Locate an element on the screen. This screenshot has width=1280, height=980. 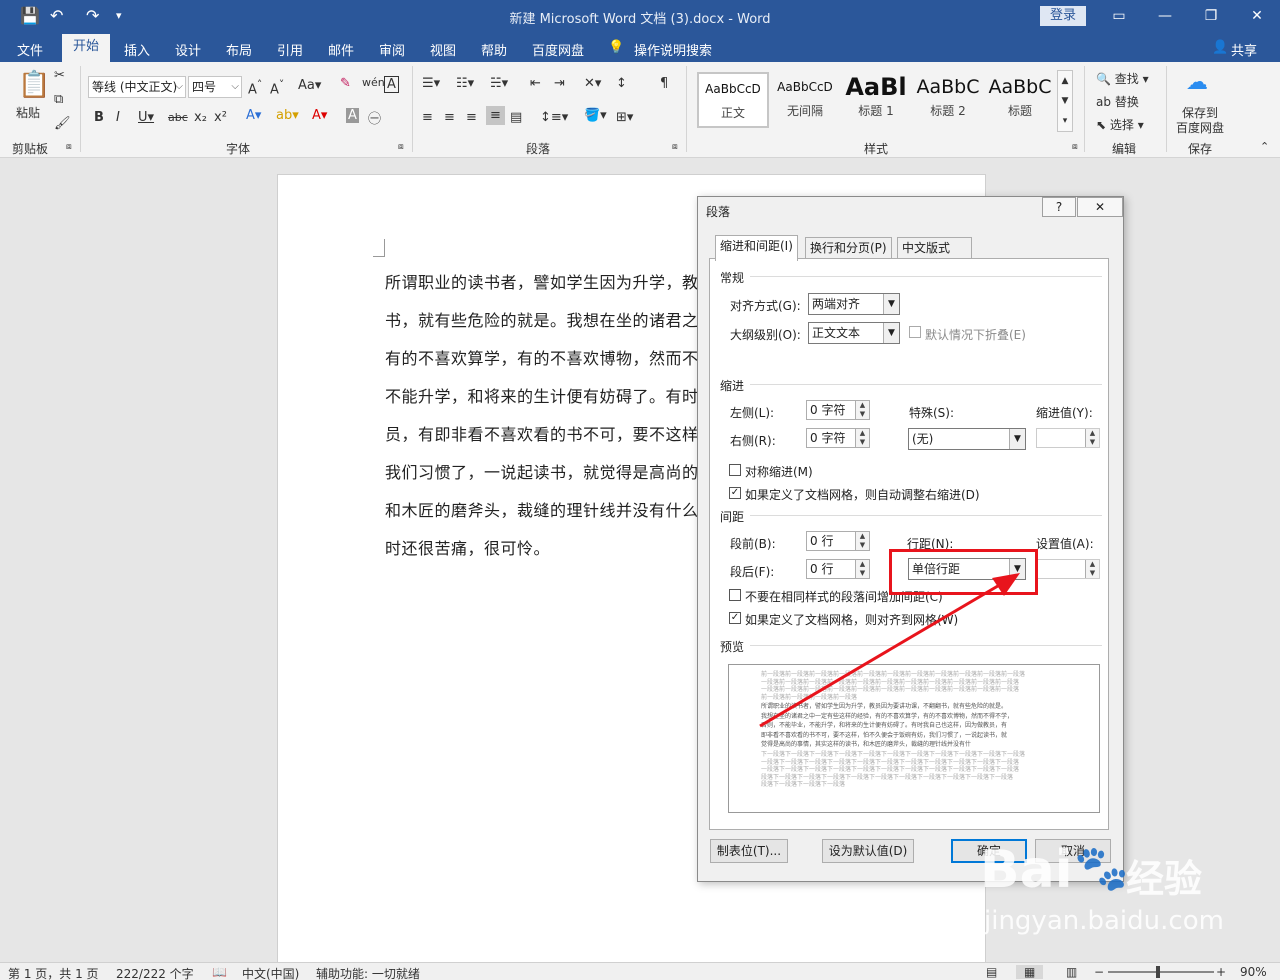
proofing-icon: 📖 is located at coordinates (219, 972).